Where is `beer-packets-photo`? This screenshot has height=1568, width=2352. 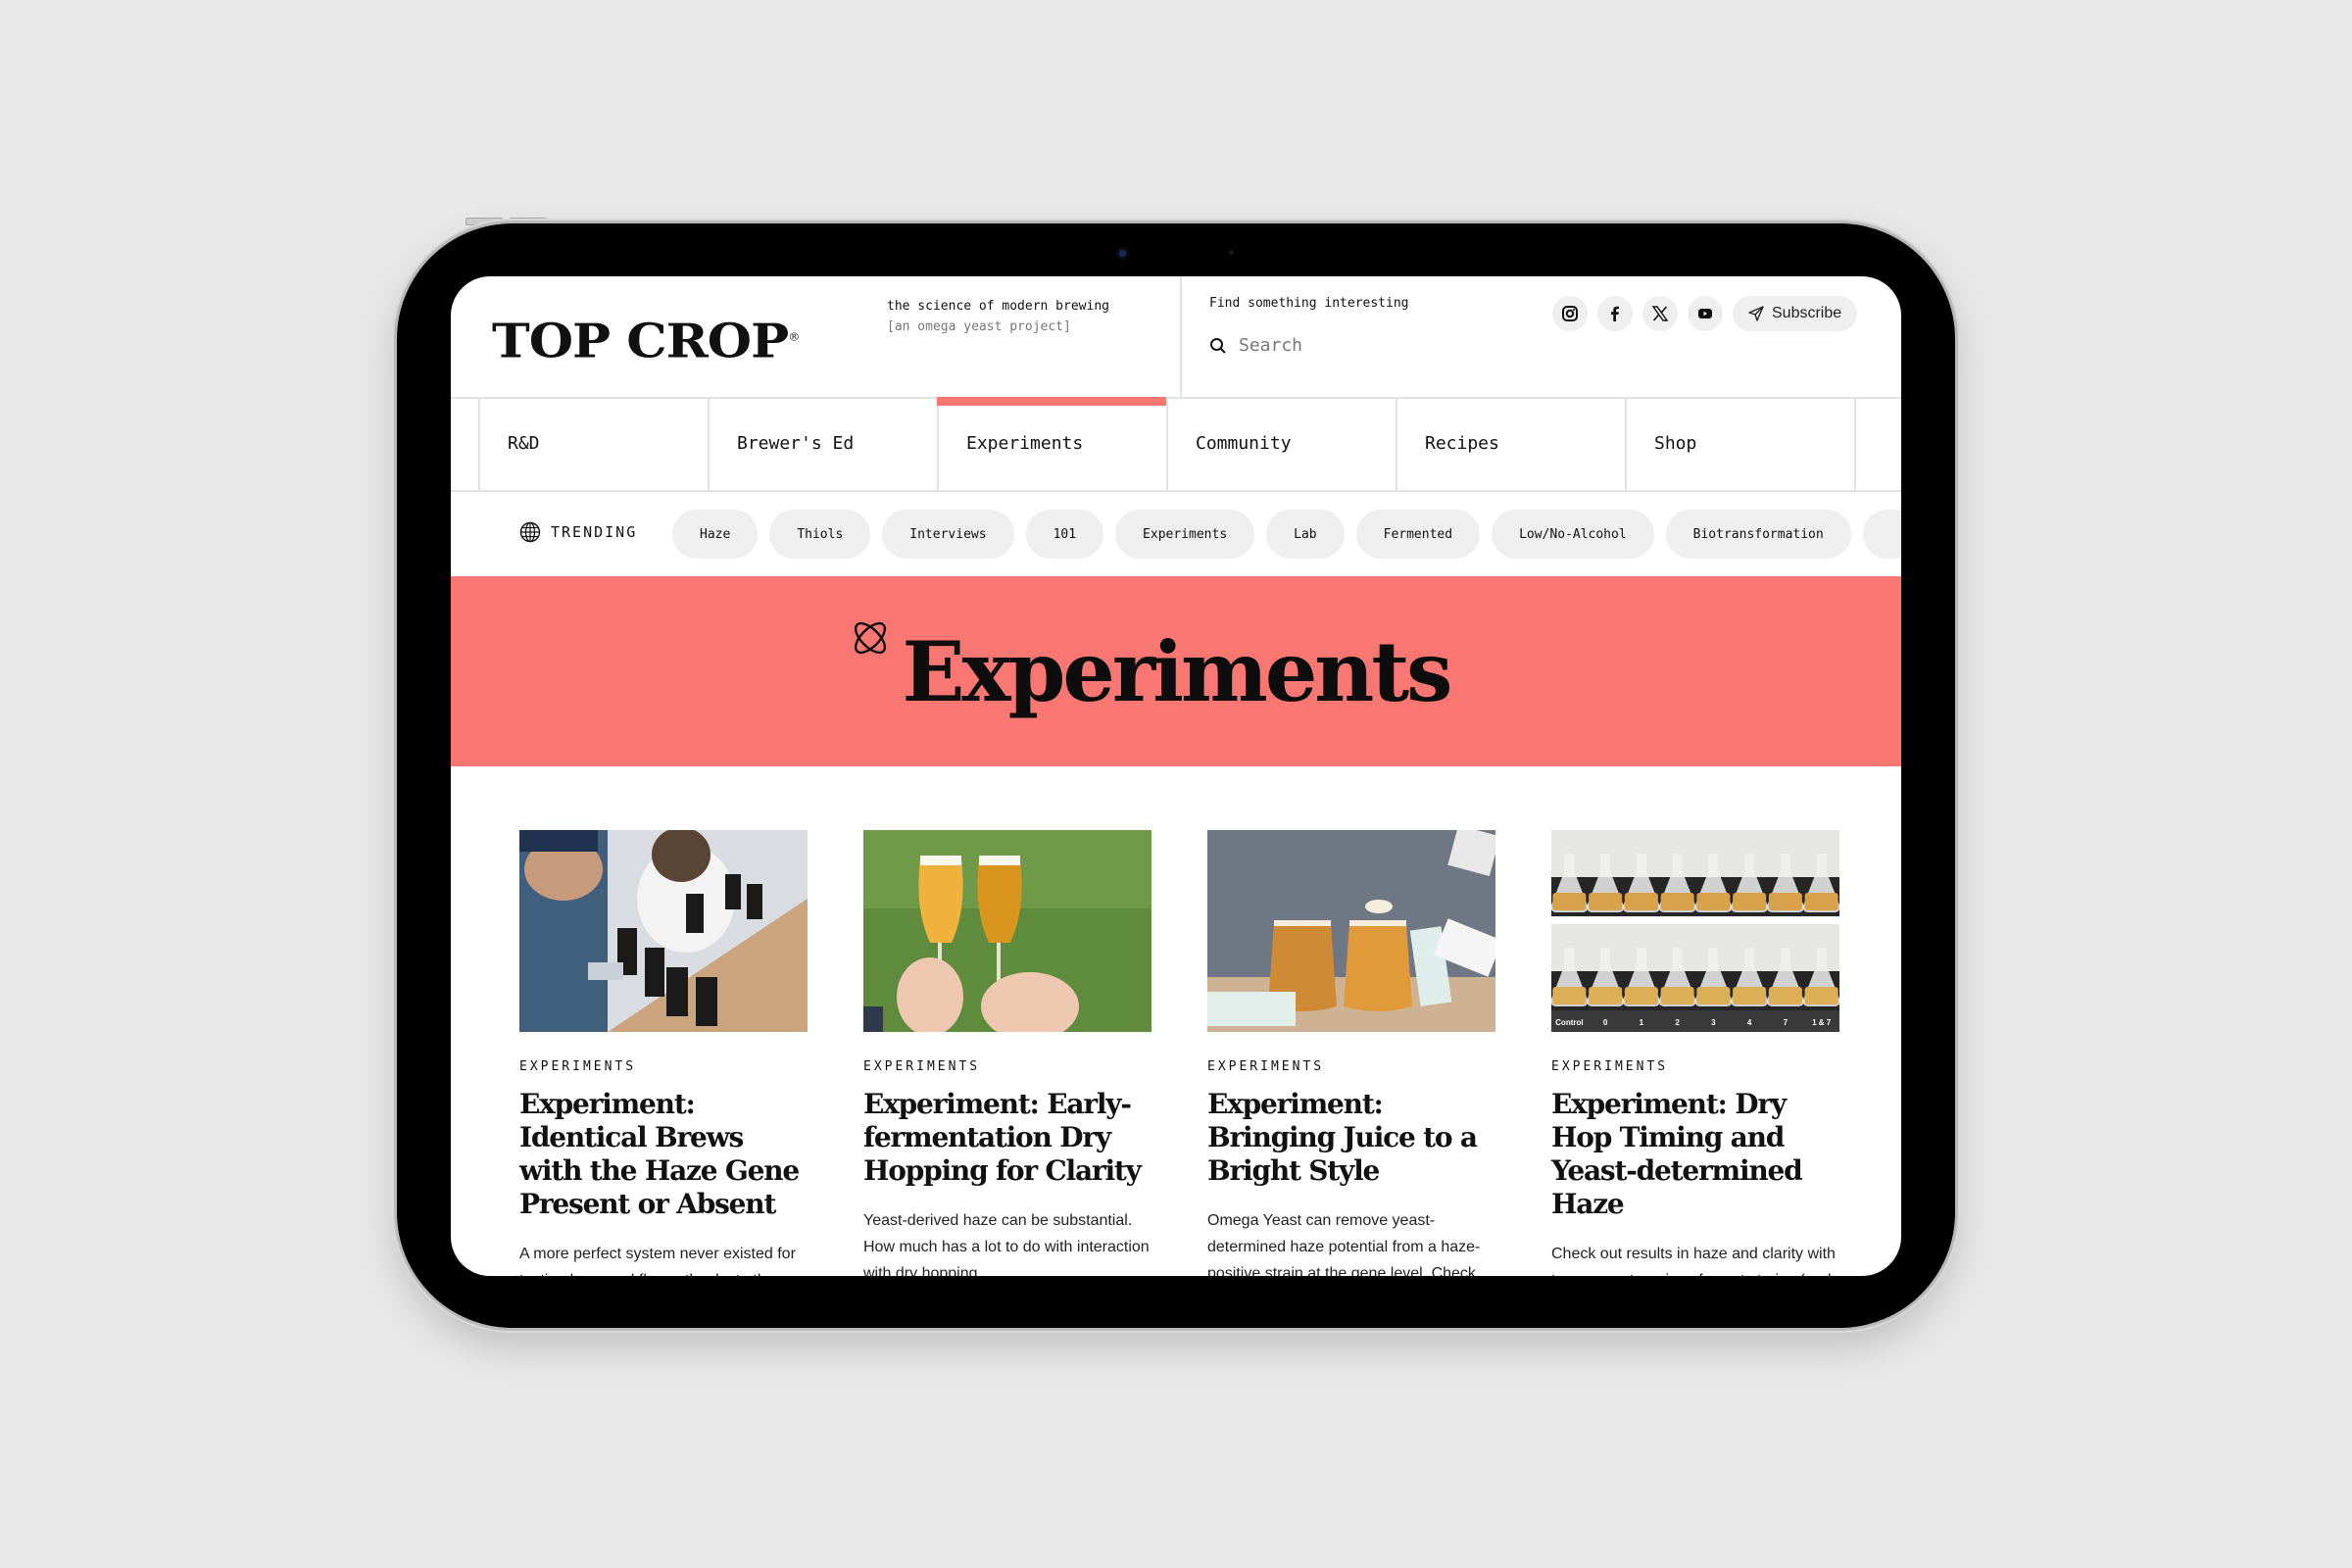
beer-packets-photo is located at coordinates (1351, 931).